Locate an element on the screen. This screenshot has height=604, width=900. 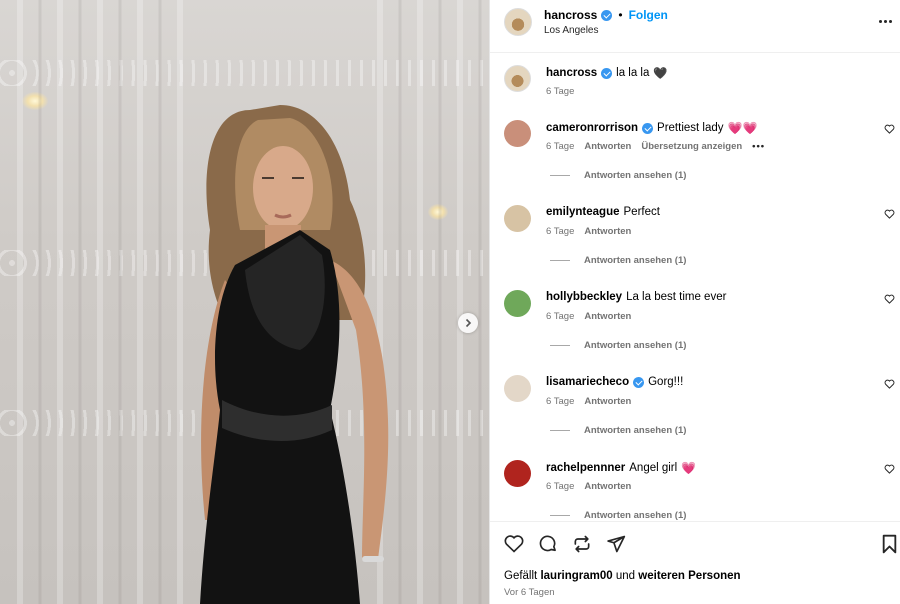
comment-username: emilynteague is located at coordinates (583, 212).